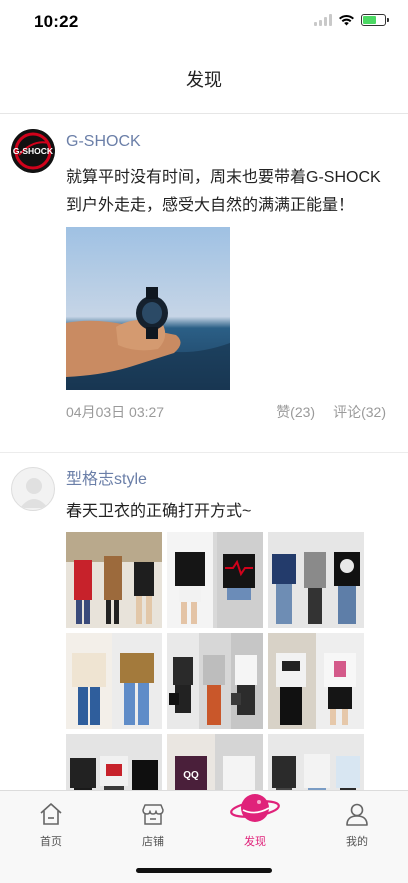  I want to click on tab-profile: 我的, so click(357, 821).